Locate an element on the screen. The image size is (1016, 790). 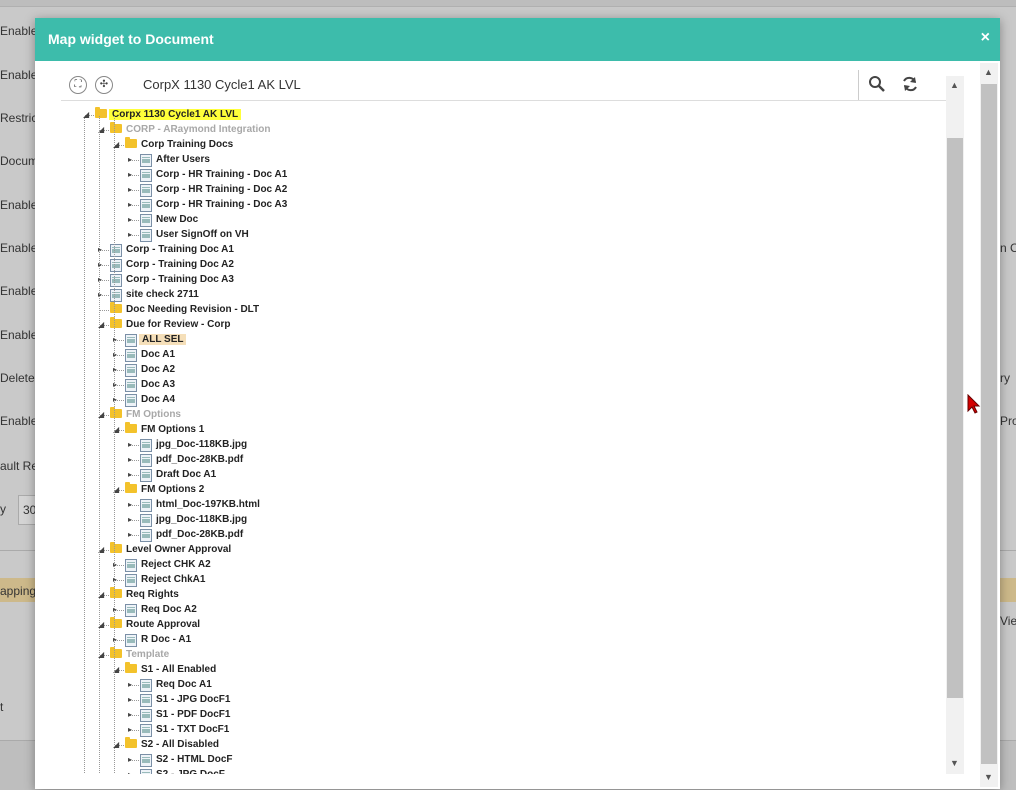
bg-right-label: Vie is located at coordinates (1008, 621).